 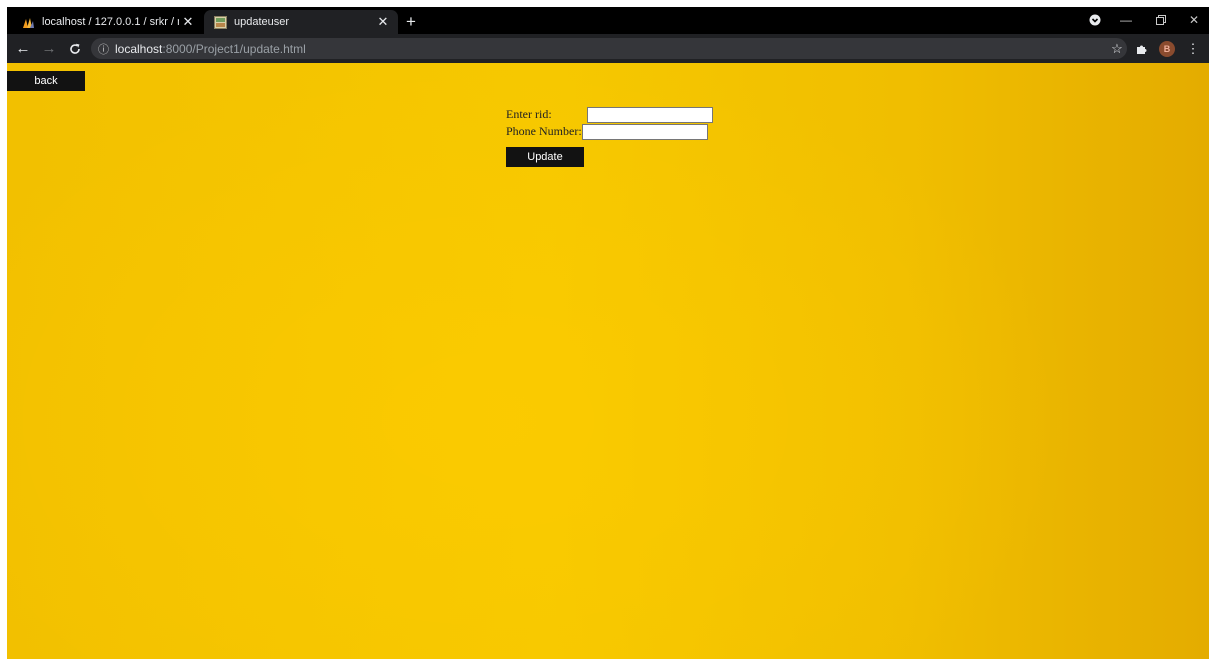 I want to click on reload-button, so click(x=75, y=49).